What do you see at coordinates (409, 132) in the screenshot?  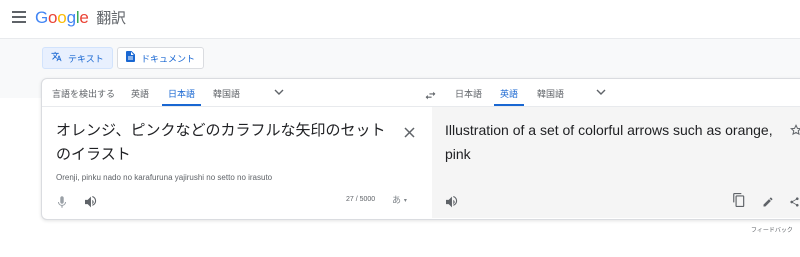 I see `clear-source-icon` at bounding box center [409, 132].